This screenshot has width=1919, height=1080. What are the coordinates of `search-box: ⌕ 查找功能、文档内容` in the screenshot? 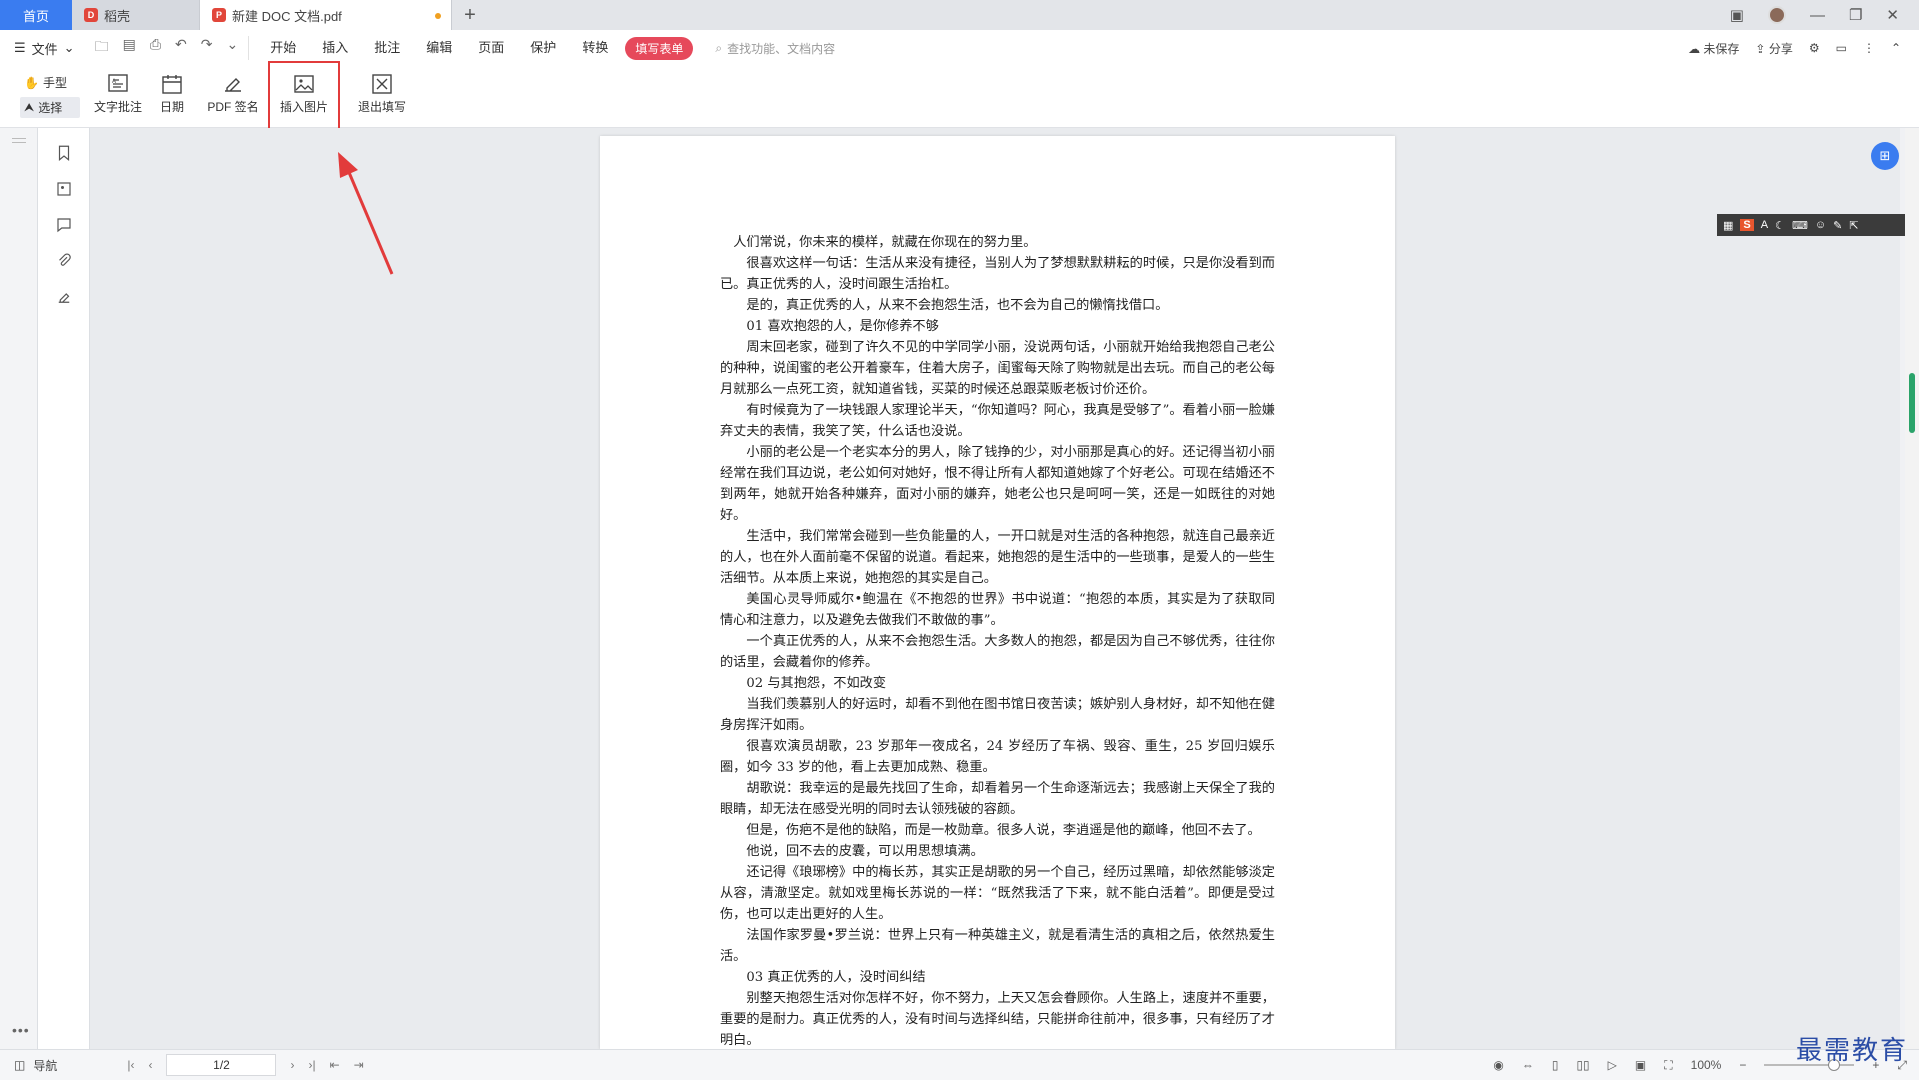 It's located at (775, 48).